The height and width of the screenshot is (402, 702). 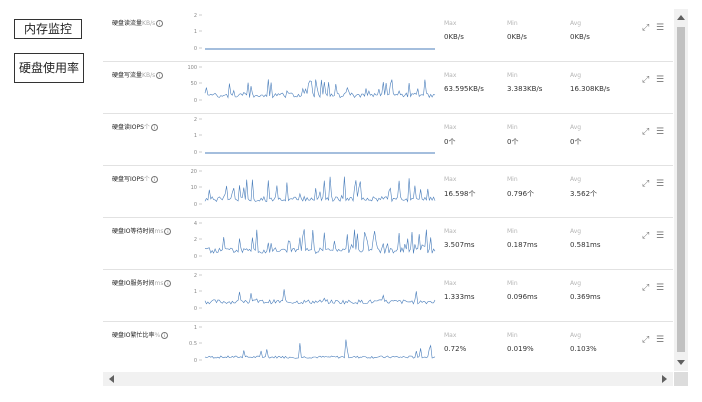 I want to click on metric-chart: 20 10 0, so click(x=313, y=188).